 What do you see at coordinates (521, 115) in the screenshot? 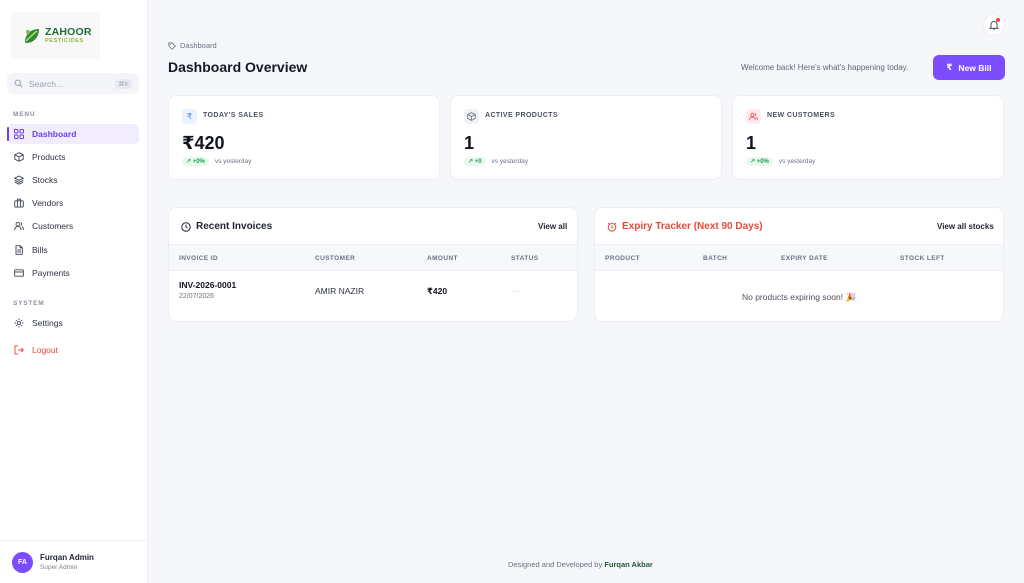
I see `stat-label: ACTIVE PRODUCTS` at bounding box center [521, 115].